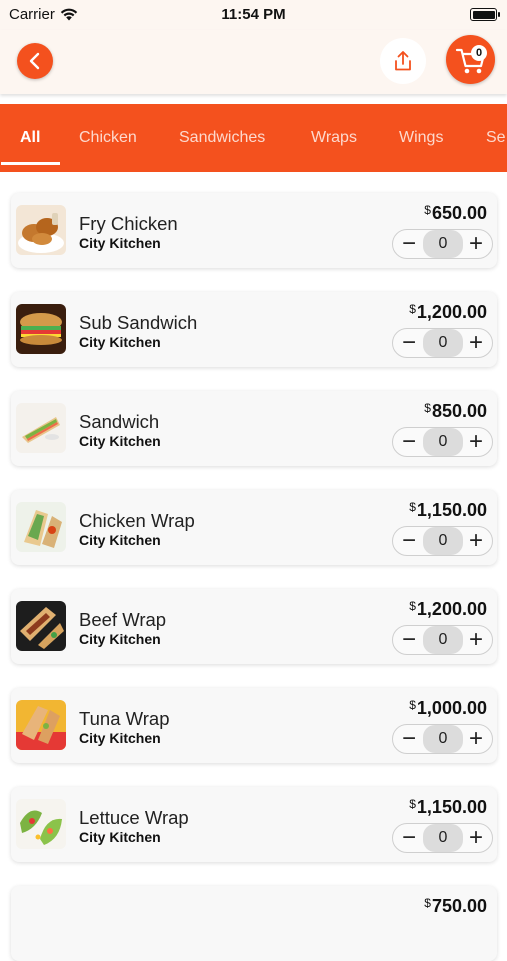 Image resolution: width=507 pixels, height=961 pixels. Describe the element at coordinates (254, 626) in the screenshot. I see `product-card: Beef Wrap City Kitchen $ 1,200.00 − 0 +` at that location.